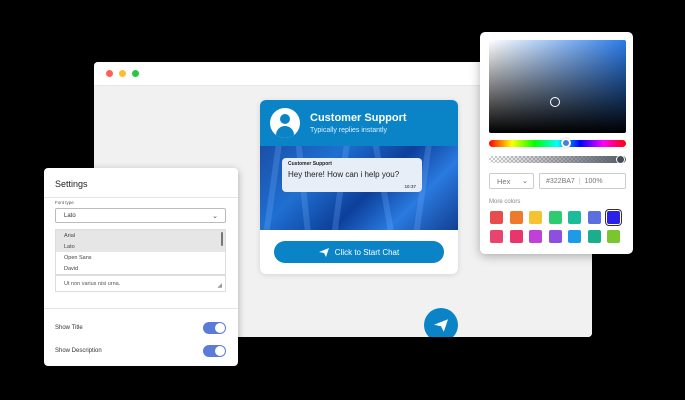 The height and width of the screenshot is (400, 685). Describe the element at coordinates (70, 215) in the screenshot. I see `font-type-value: Lato` at that location.